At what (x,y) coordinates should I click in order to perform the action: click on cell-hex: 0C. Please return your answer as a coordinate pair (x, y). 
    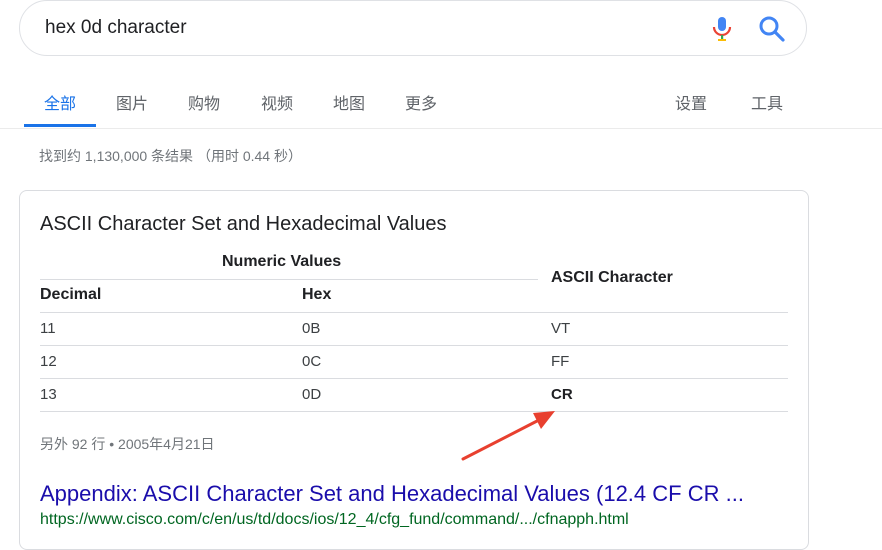
    Looking at the image, I should click on (312, 361).